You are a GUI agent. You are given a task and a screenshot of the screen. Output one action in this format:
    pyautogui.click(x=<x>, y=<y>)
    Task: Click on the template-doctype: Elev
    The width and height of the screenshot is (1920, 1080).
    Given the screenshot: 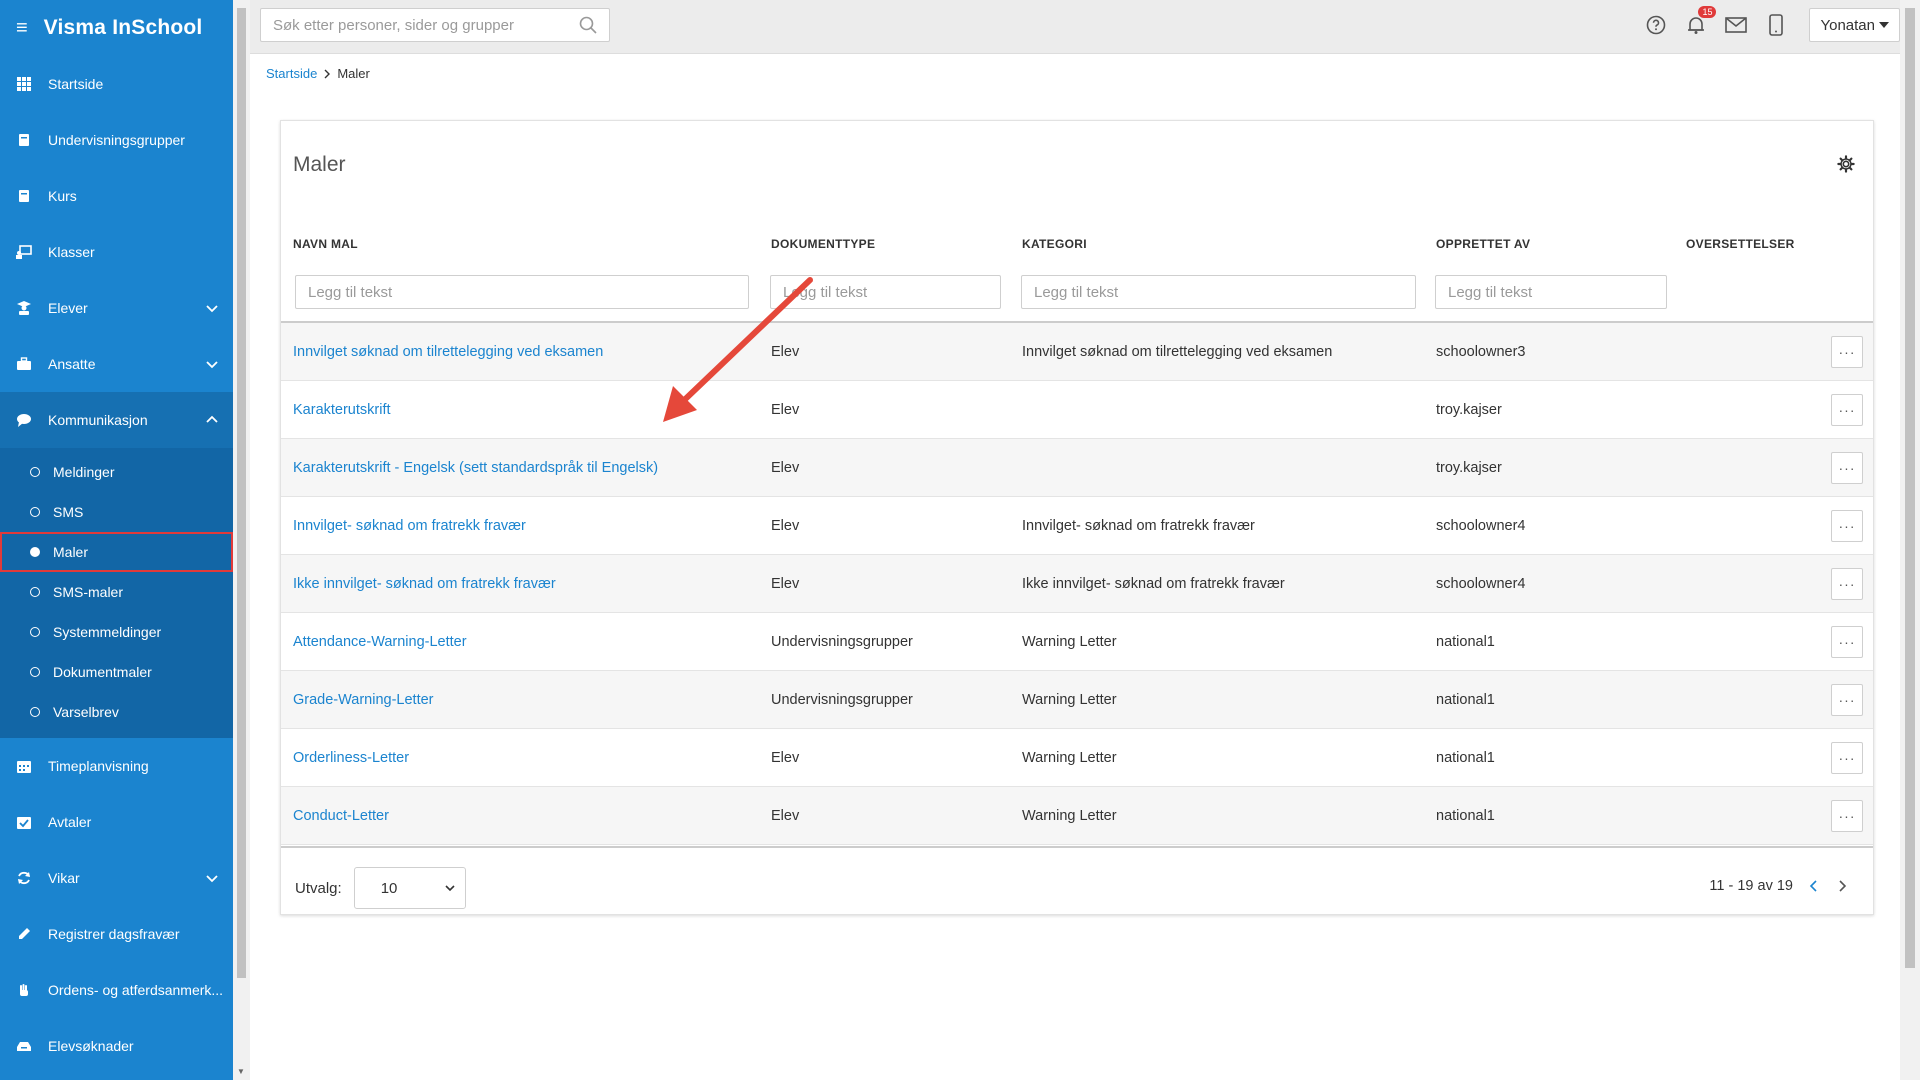 What is the action you would take?
    pyautogui.click(x=785, y=351)
    